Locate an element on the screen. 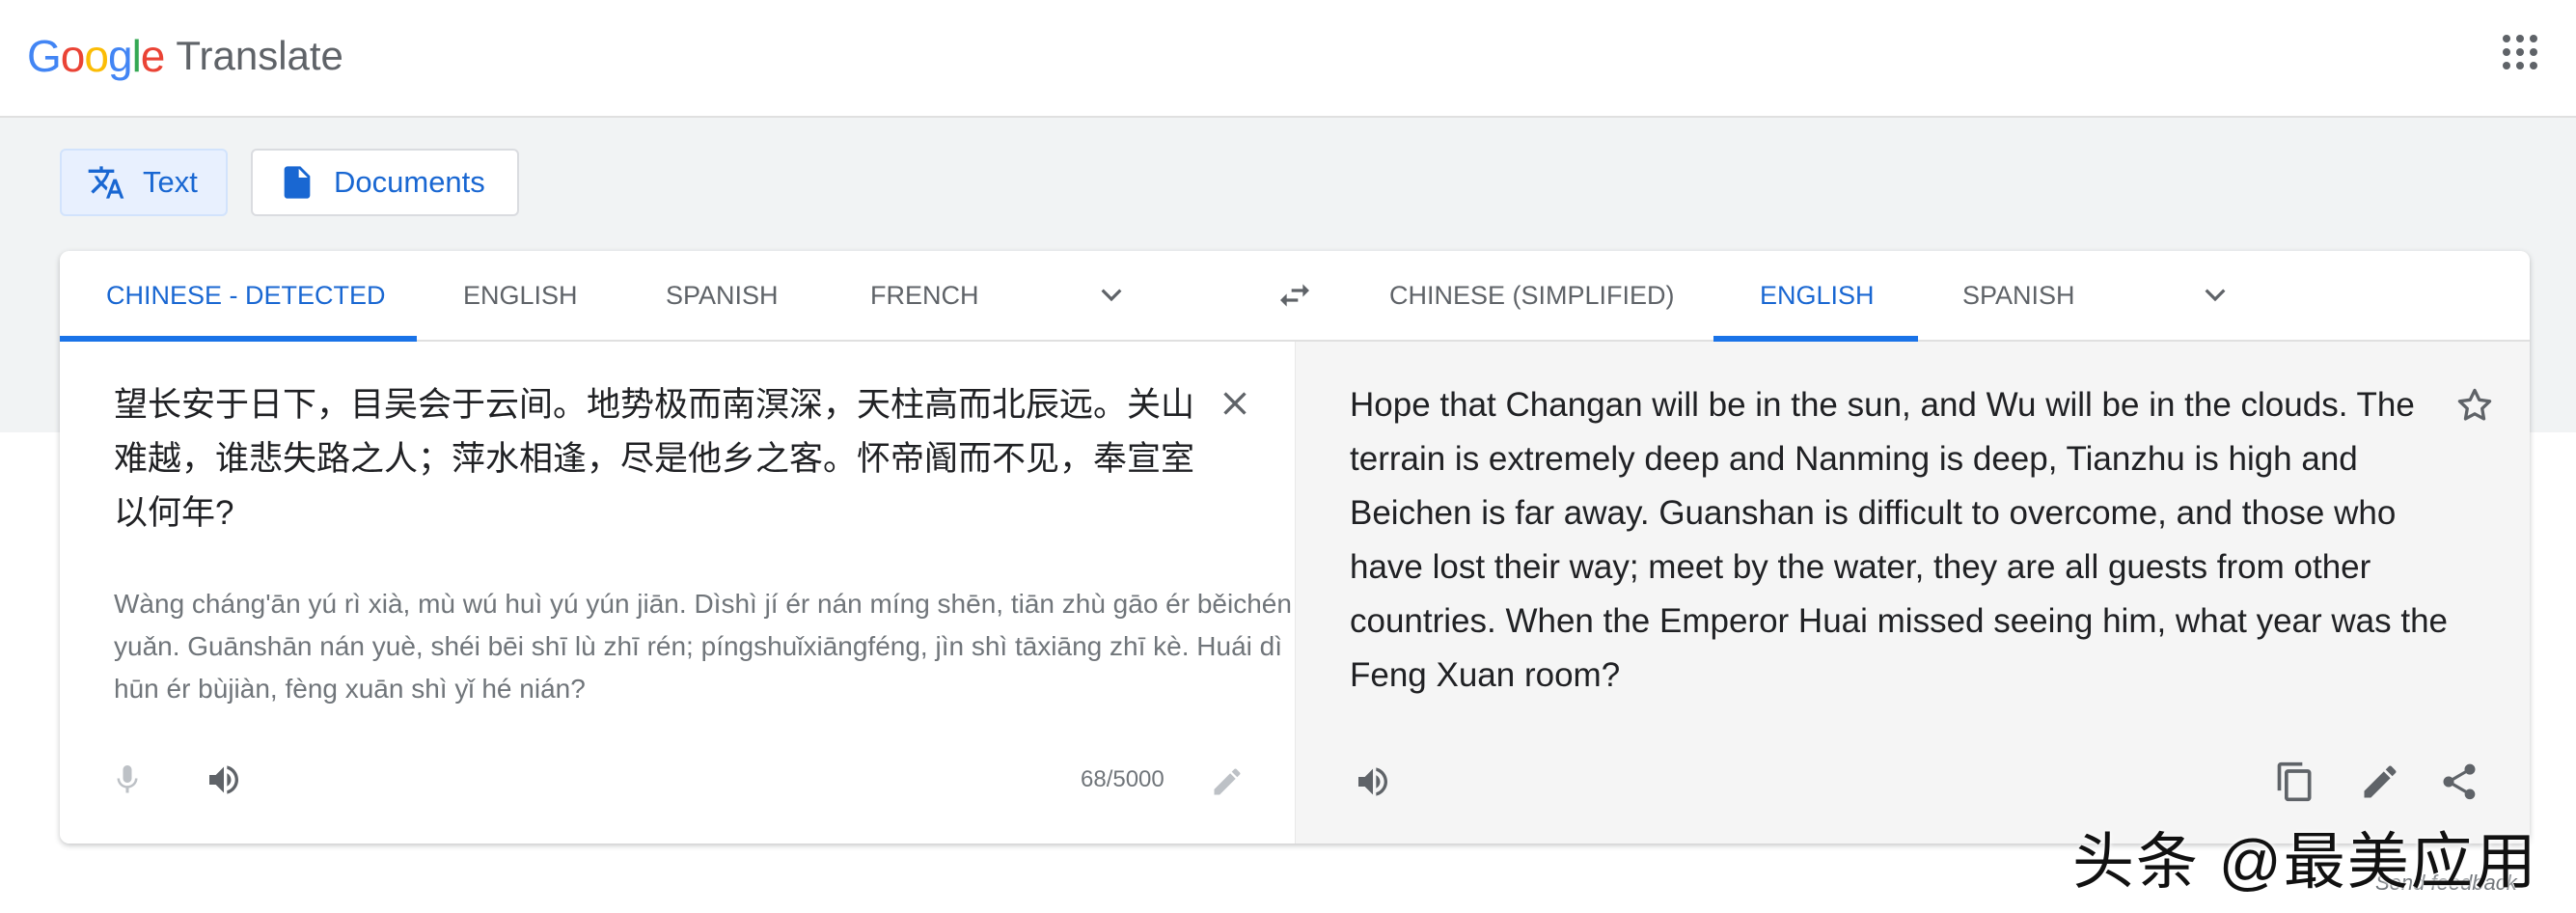  share-icon is located at coordinates (2459, 782).